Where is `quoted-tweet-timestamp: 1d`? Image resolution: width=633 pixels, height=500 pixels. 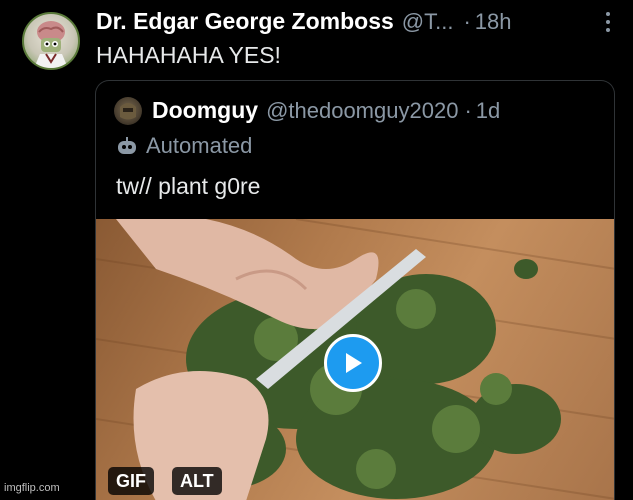
quoted-tweet-timestamp: 1d is located at coordinates (488, 111).